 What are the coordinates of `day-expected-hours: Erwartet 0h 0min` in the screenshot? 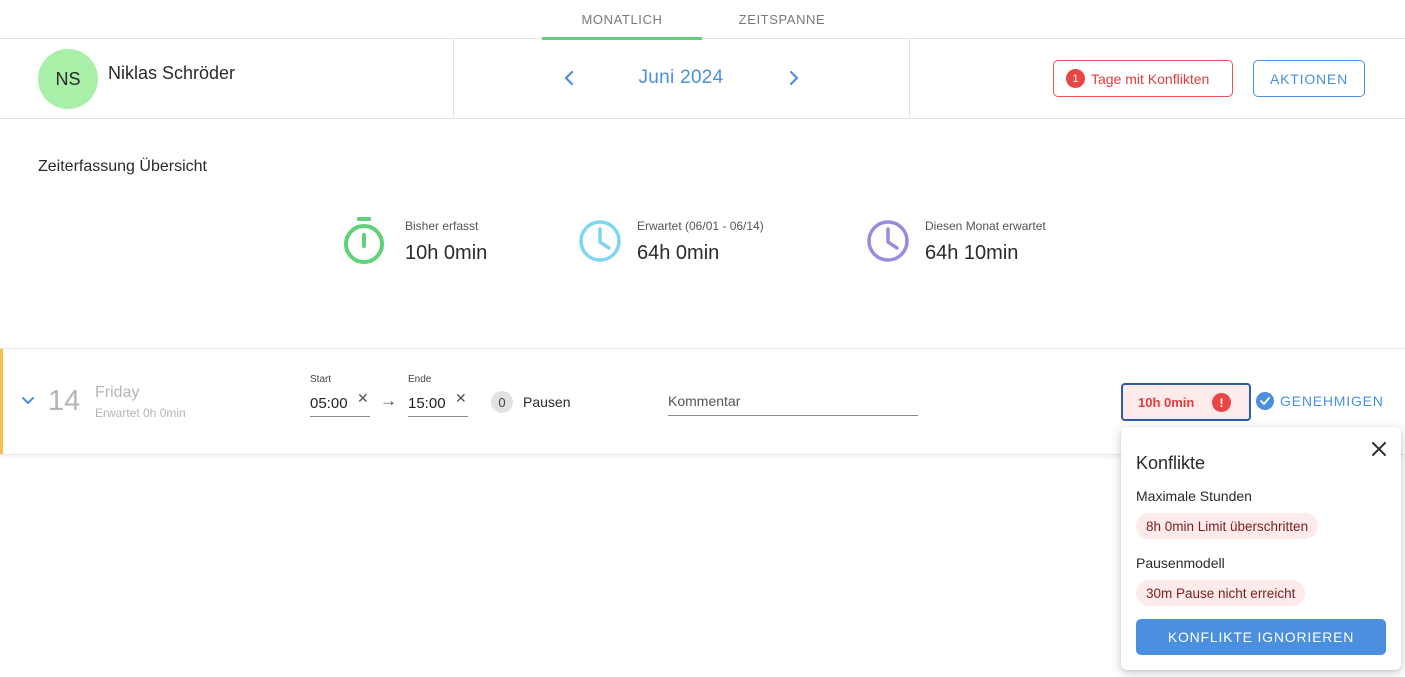 It's located at (140, 413).